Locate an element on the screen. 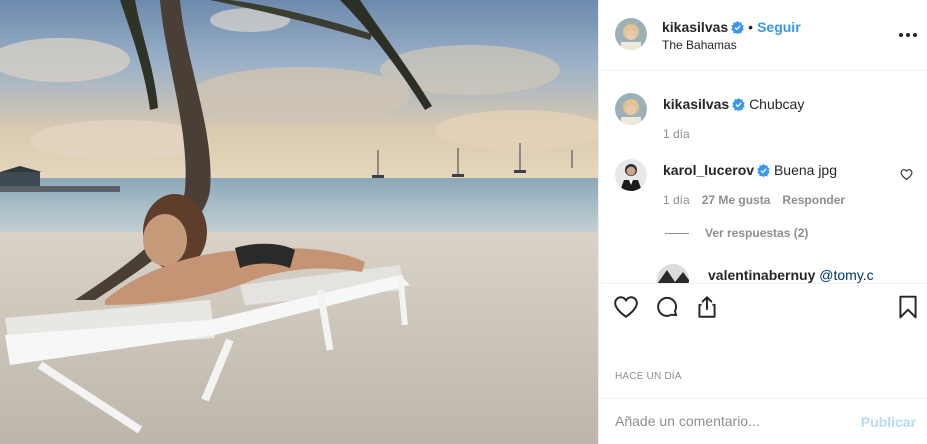 Image resolution: width=927 pixels, height=444 pixels. post-header: kikasilvas • Seguir The Bahamas is located at coordinates (763, 35).